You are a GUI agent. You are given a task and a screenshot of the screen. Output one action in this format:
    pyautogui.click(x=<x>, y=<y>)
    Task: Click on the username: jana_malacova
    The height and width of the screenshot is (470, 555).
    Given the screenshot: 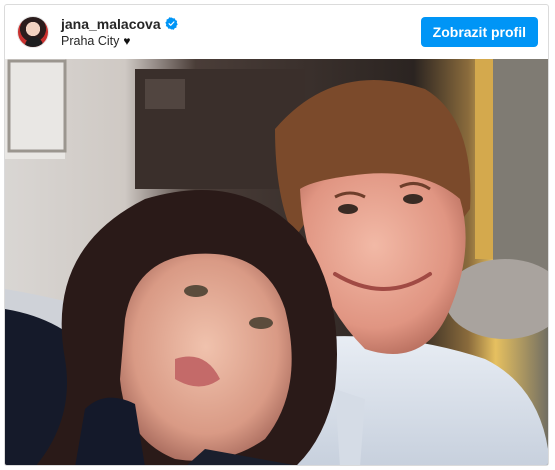 What is the action you would take?
    pyautogui.click(x=111, y=24)
    